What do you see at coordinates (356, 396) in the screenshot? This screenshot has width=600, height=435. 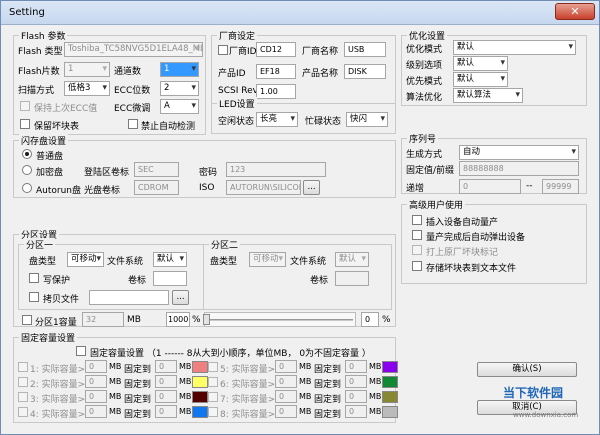 I see `fixed-row-7-fixed-input: 0` at bounding box center [356, 396].